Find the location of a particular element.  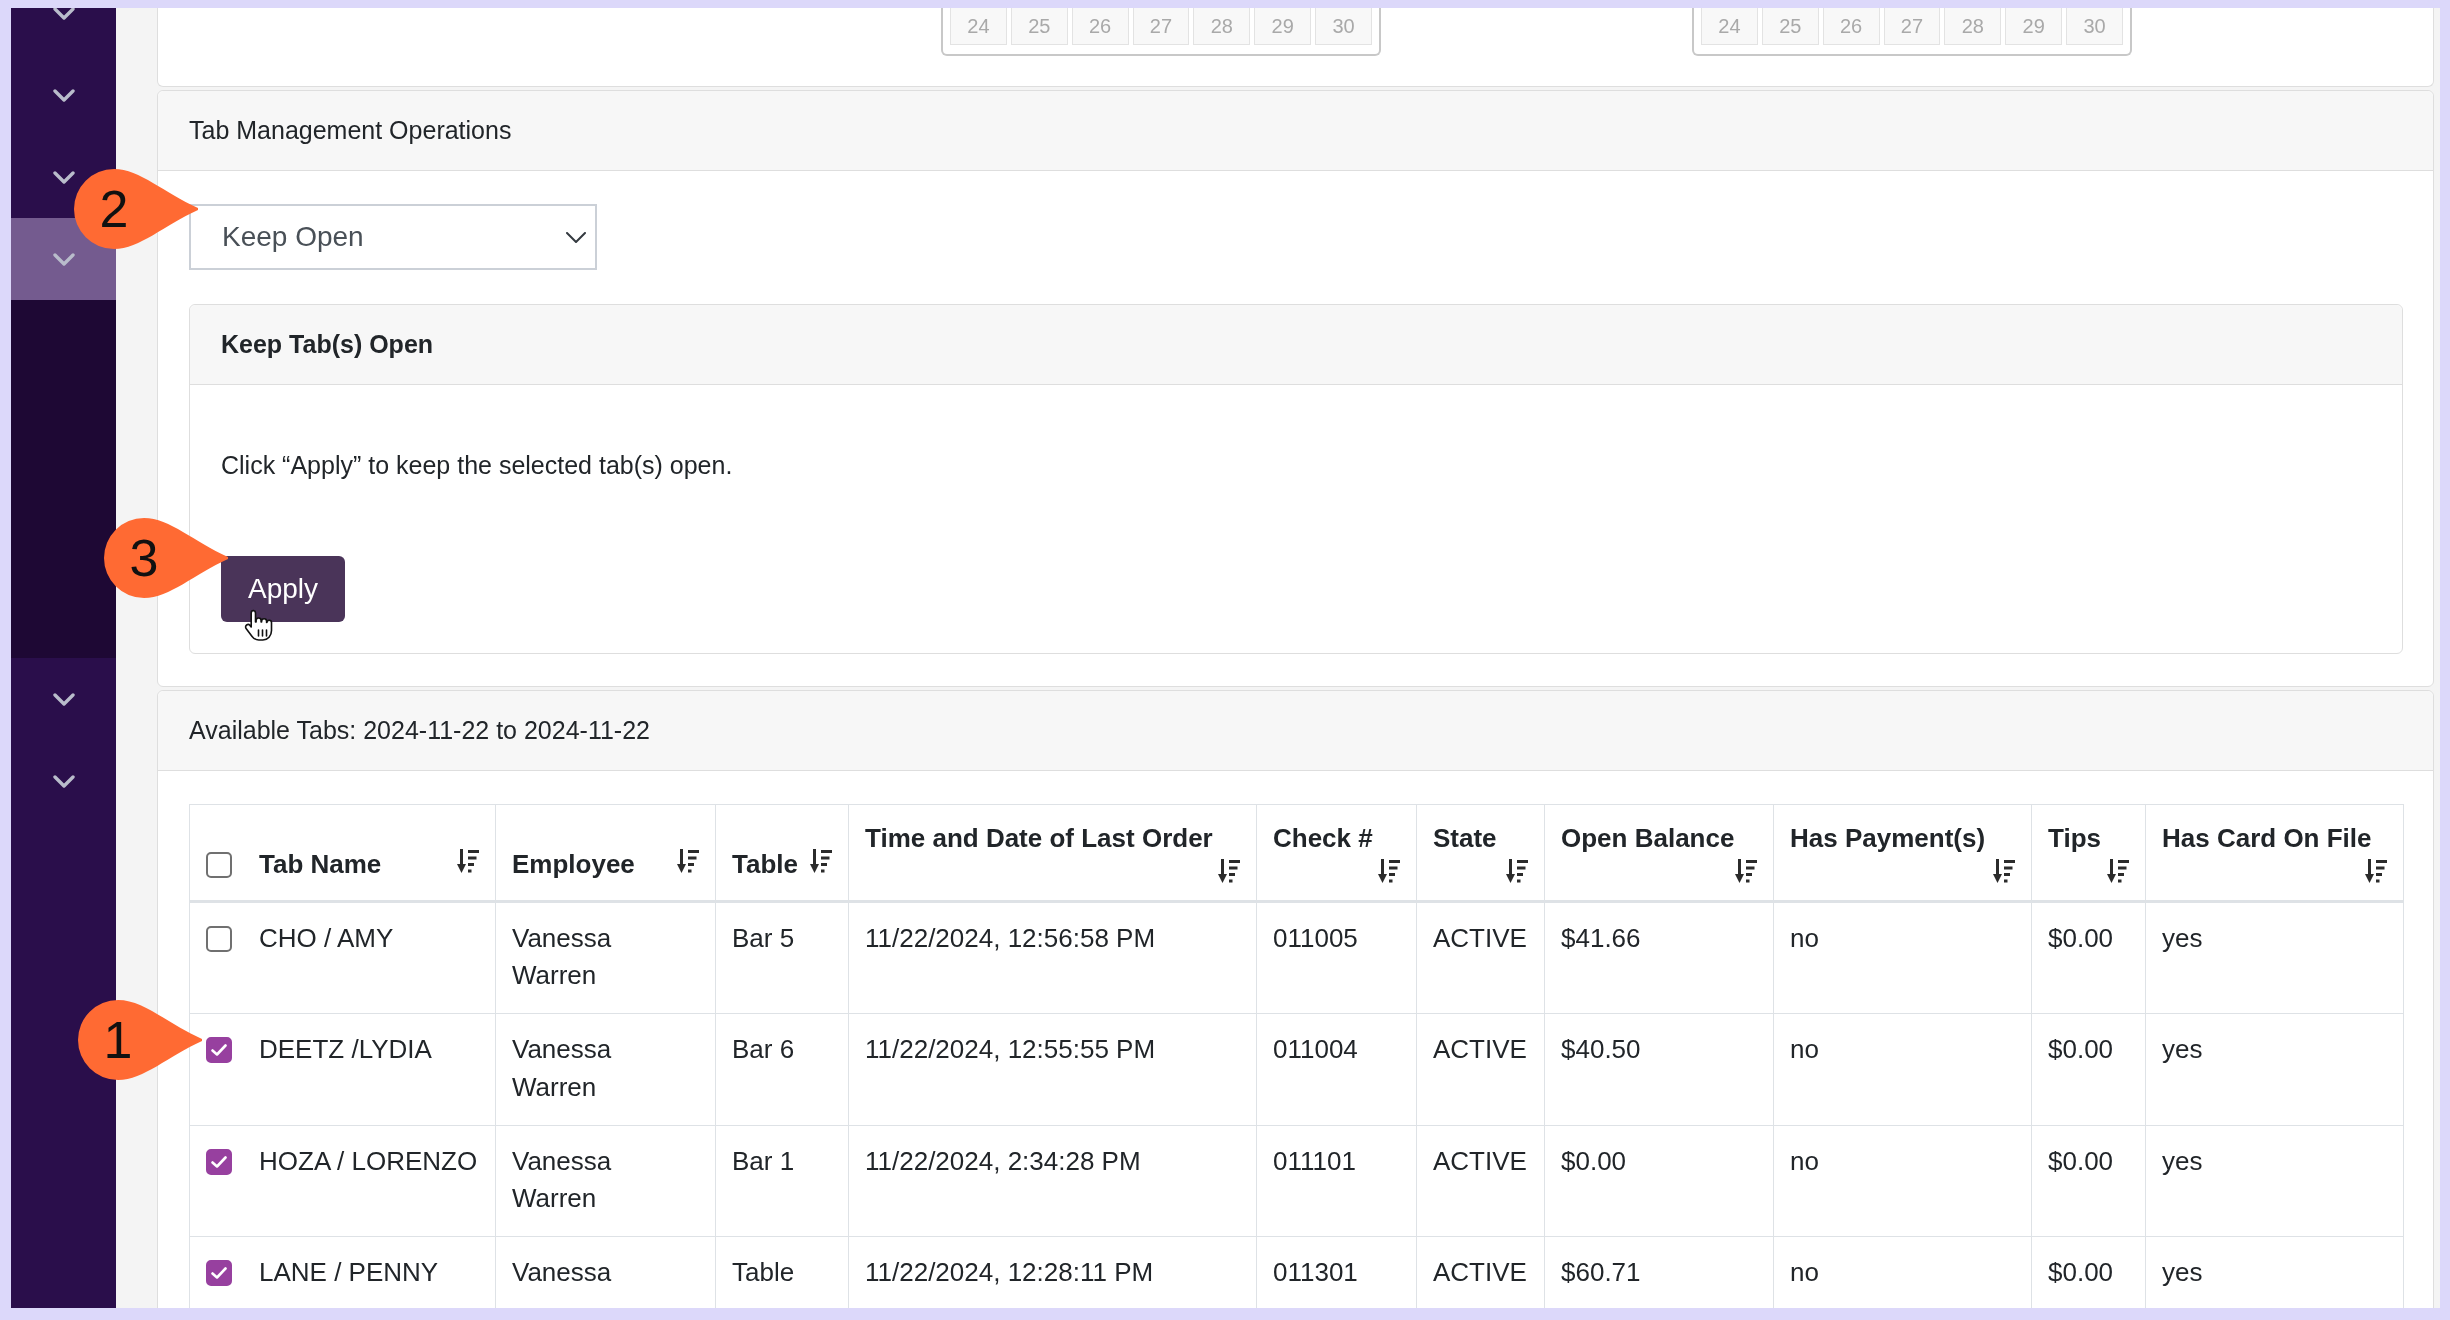

table-cell: Bar 1 is located at coordinates (782, 1181).